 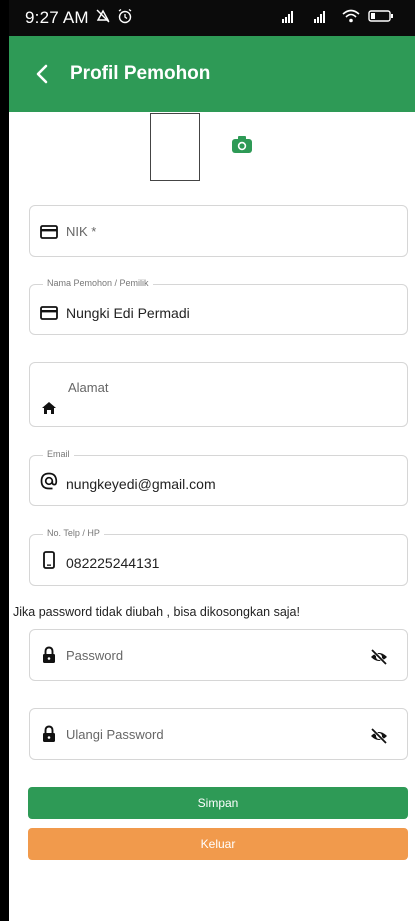 What do you see at coordinates (49, 481) in the screenshot?
I see `at-icon` at bounding box center [49, 481].